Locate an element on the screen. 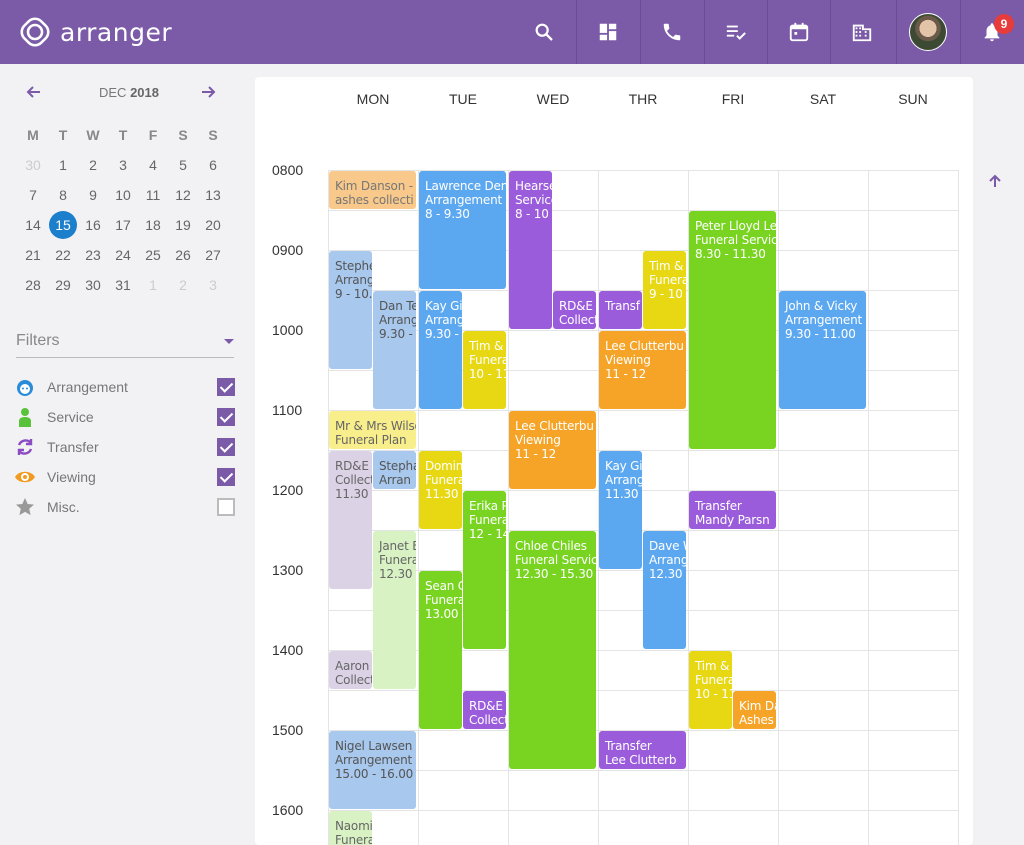 The width and height of the screenshot is (1024, 845). mini-calendar-day: 8 is located at coordinates (63, 195).